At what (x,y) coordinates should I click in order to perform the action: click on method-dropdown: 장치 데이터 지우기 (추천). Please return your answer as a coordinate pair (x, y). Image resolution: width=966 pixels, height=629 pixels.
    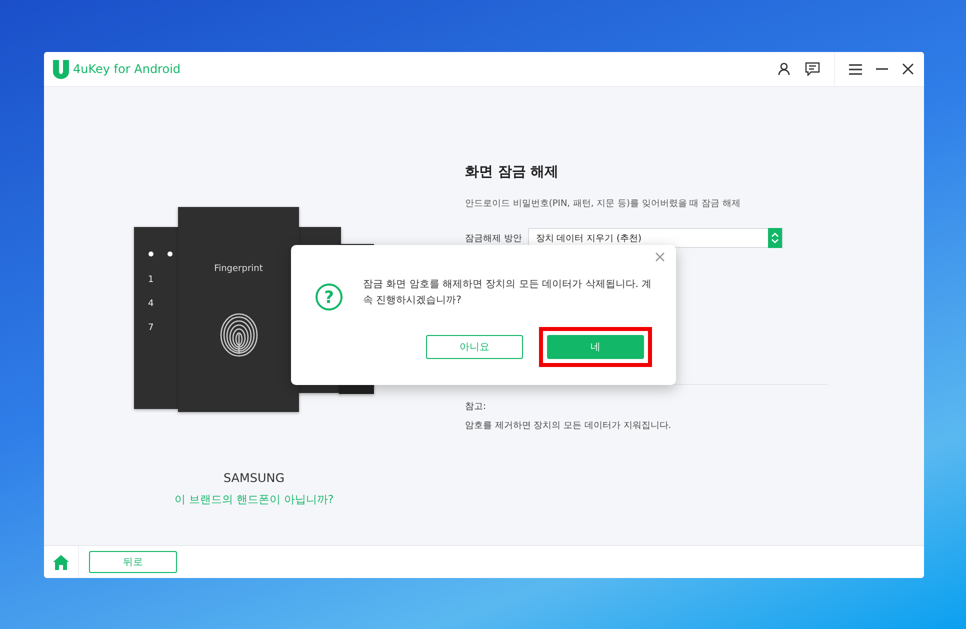
    Looking at the image, I should click on (655, 238).